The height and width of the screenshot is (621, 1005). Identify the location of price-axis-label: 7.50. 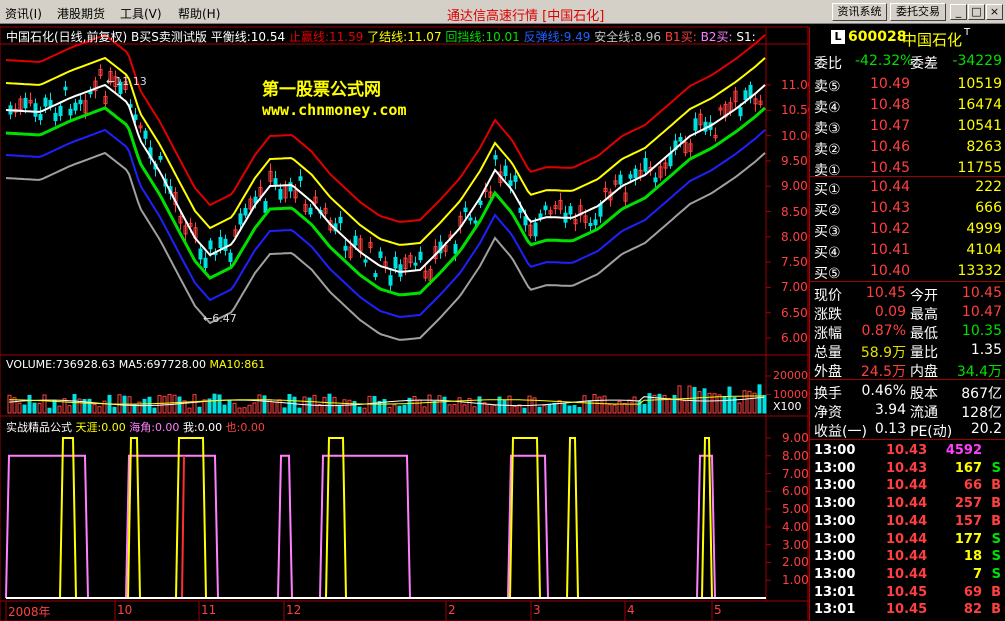
(794, 262).